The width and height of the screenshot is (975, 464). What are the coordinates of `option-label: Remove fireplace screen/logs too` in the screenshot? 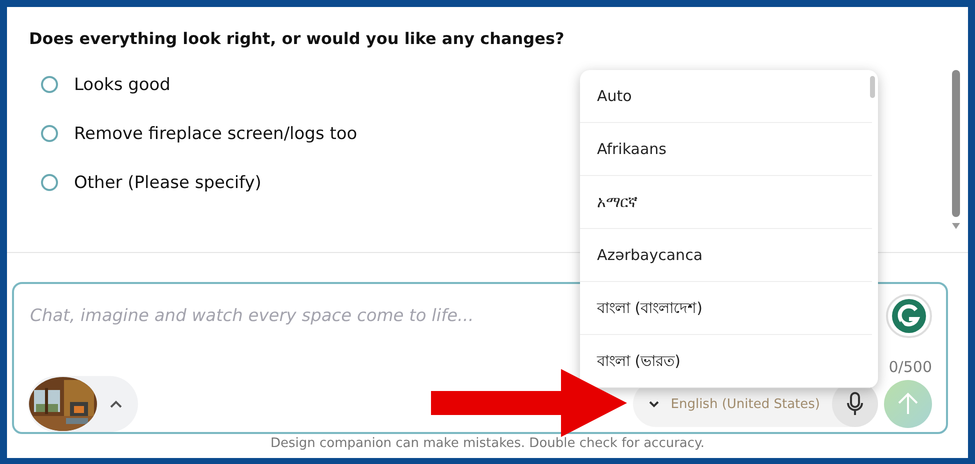 It's located at (216, 134).